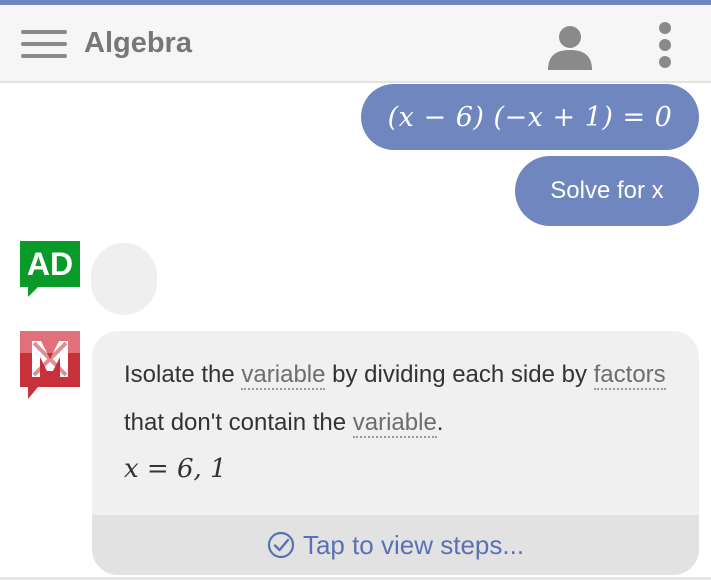  Describe the element at coordinates (394, 423) in the screenshot. I see `term-variable-link-2: variable` at that location.